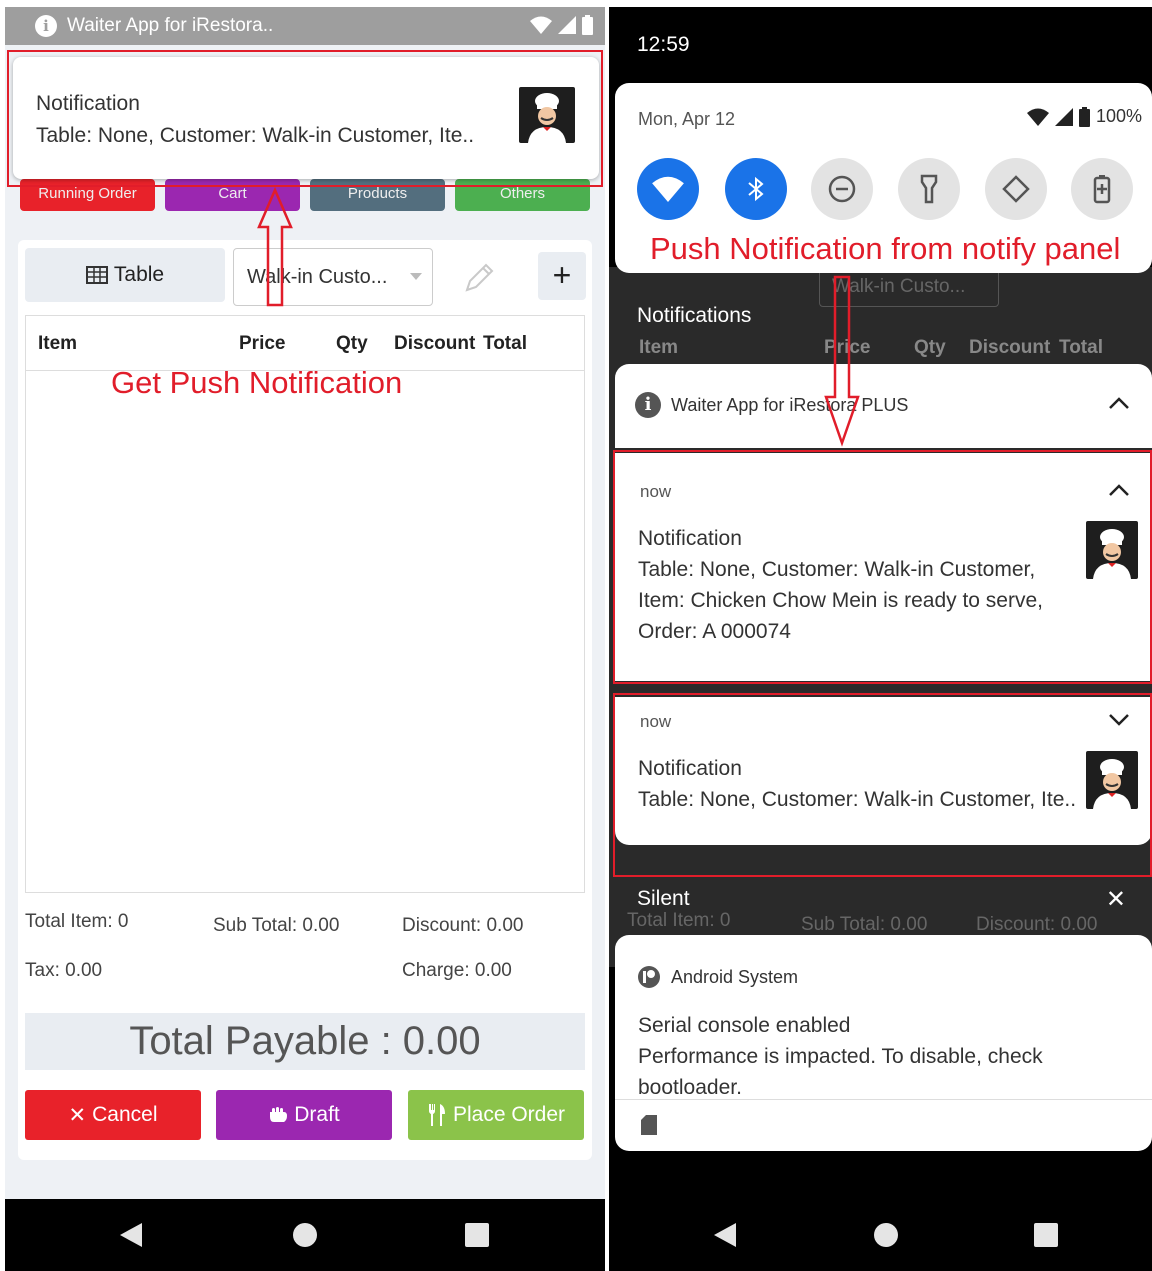  What do you see at coordinates (885, 248) in the screenshot?
I see `annotation-notify-panel: Push Notification from notify panel` at bounding box center [885, 248].